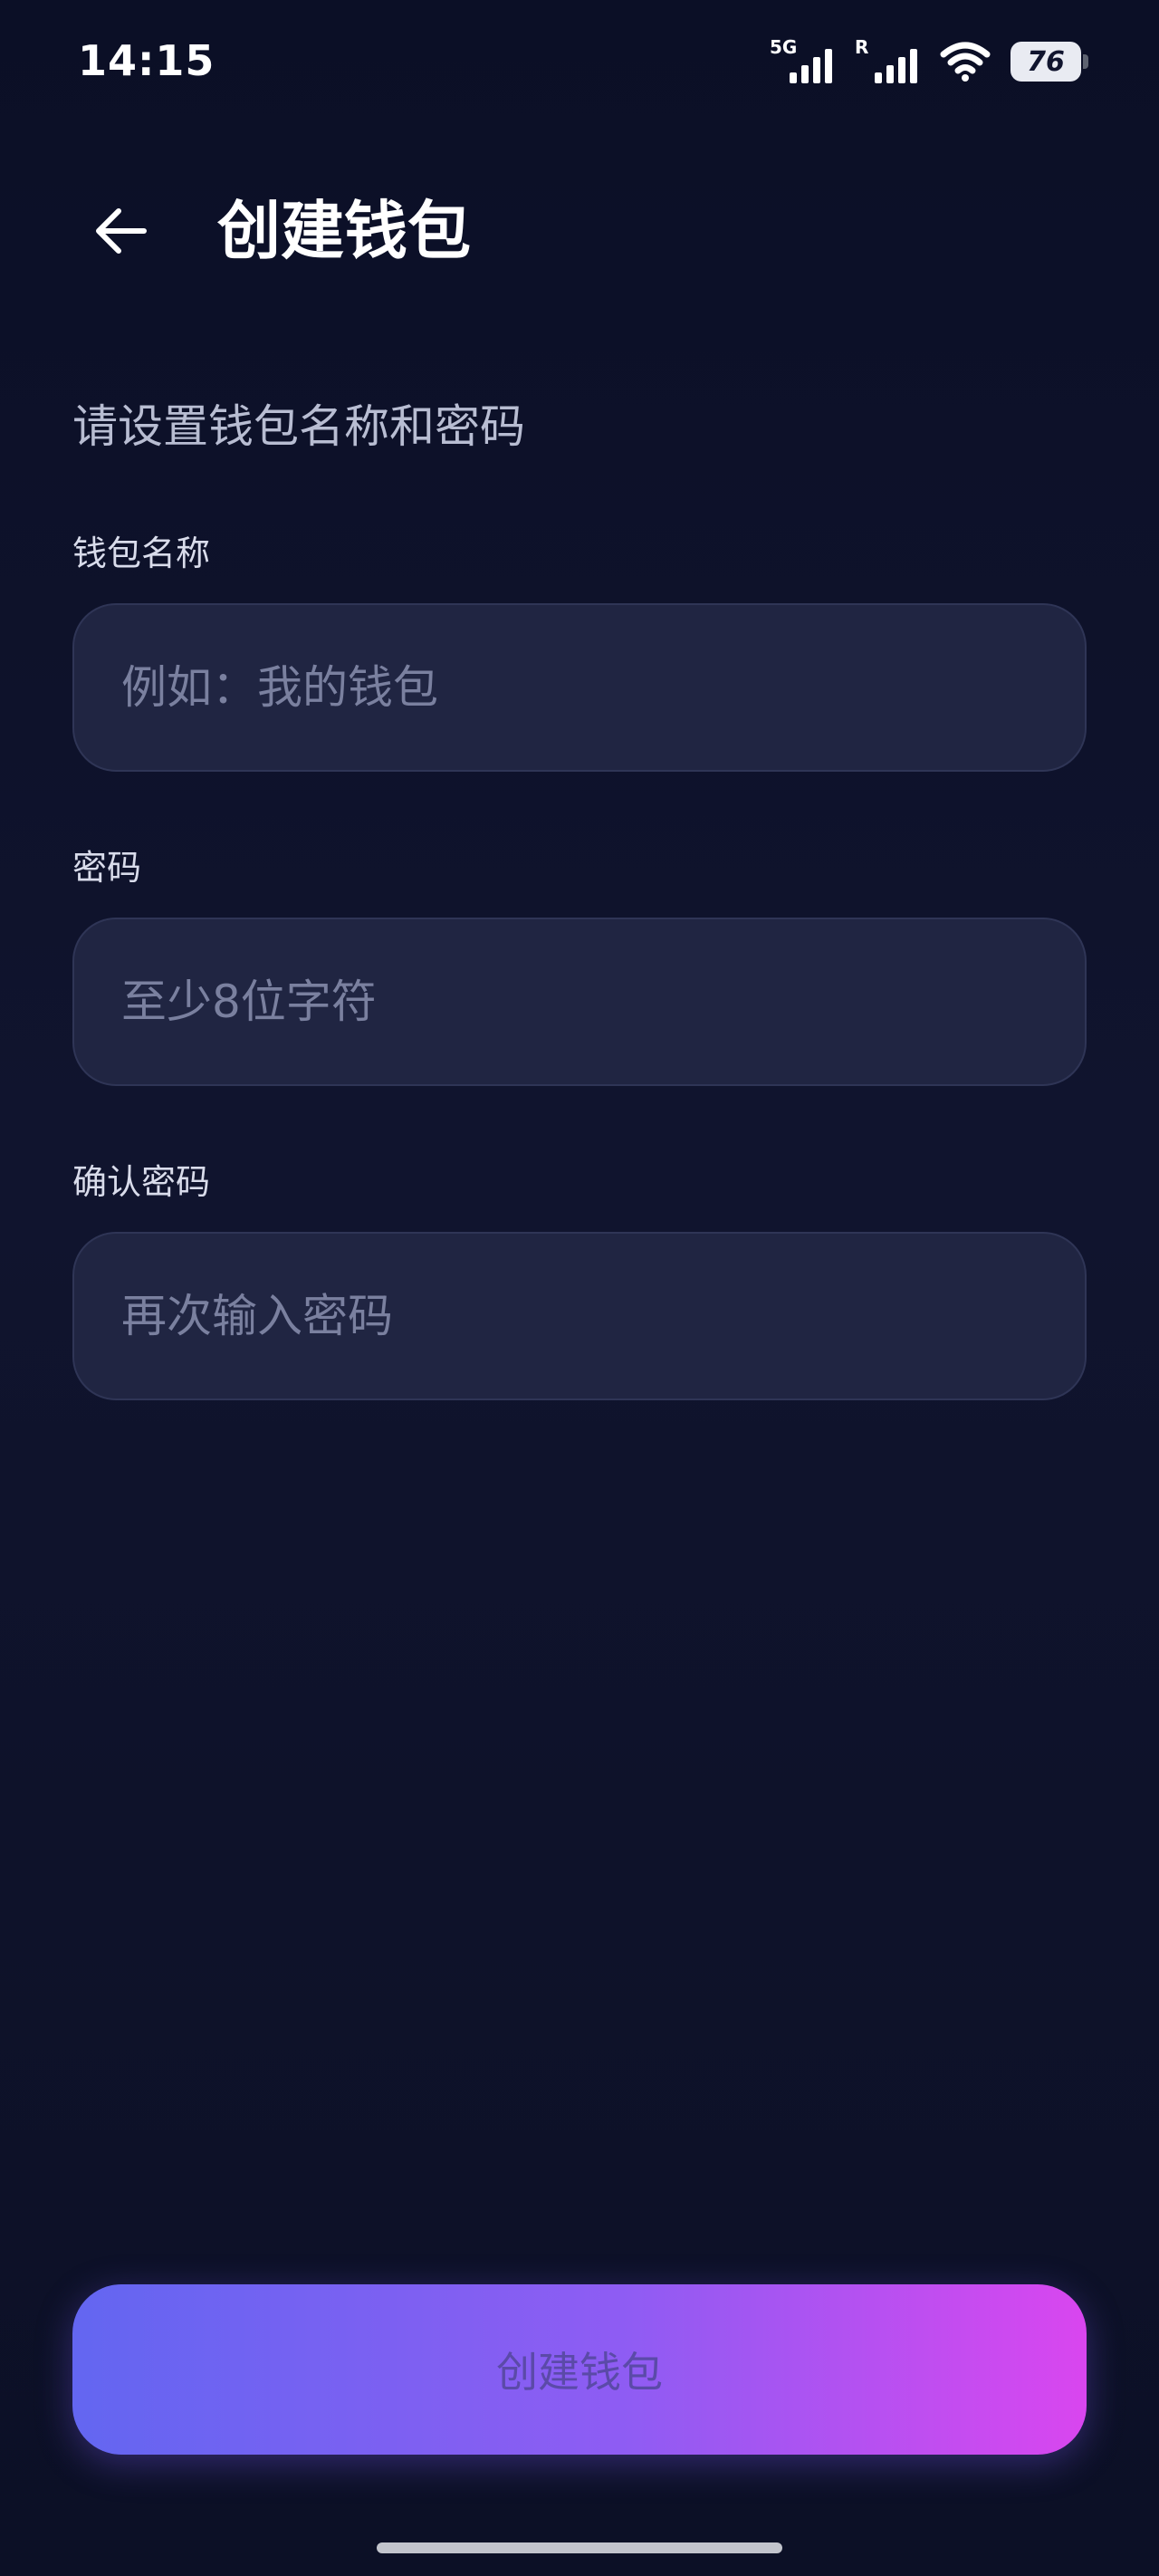  What do you see at coordinates (579, 1002) in the screenshot?
I see `password-input` at bounding box center [579, 1002].